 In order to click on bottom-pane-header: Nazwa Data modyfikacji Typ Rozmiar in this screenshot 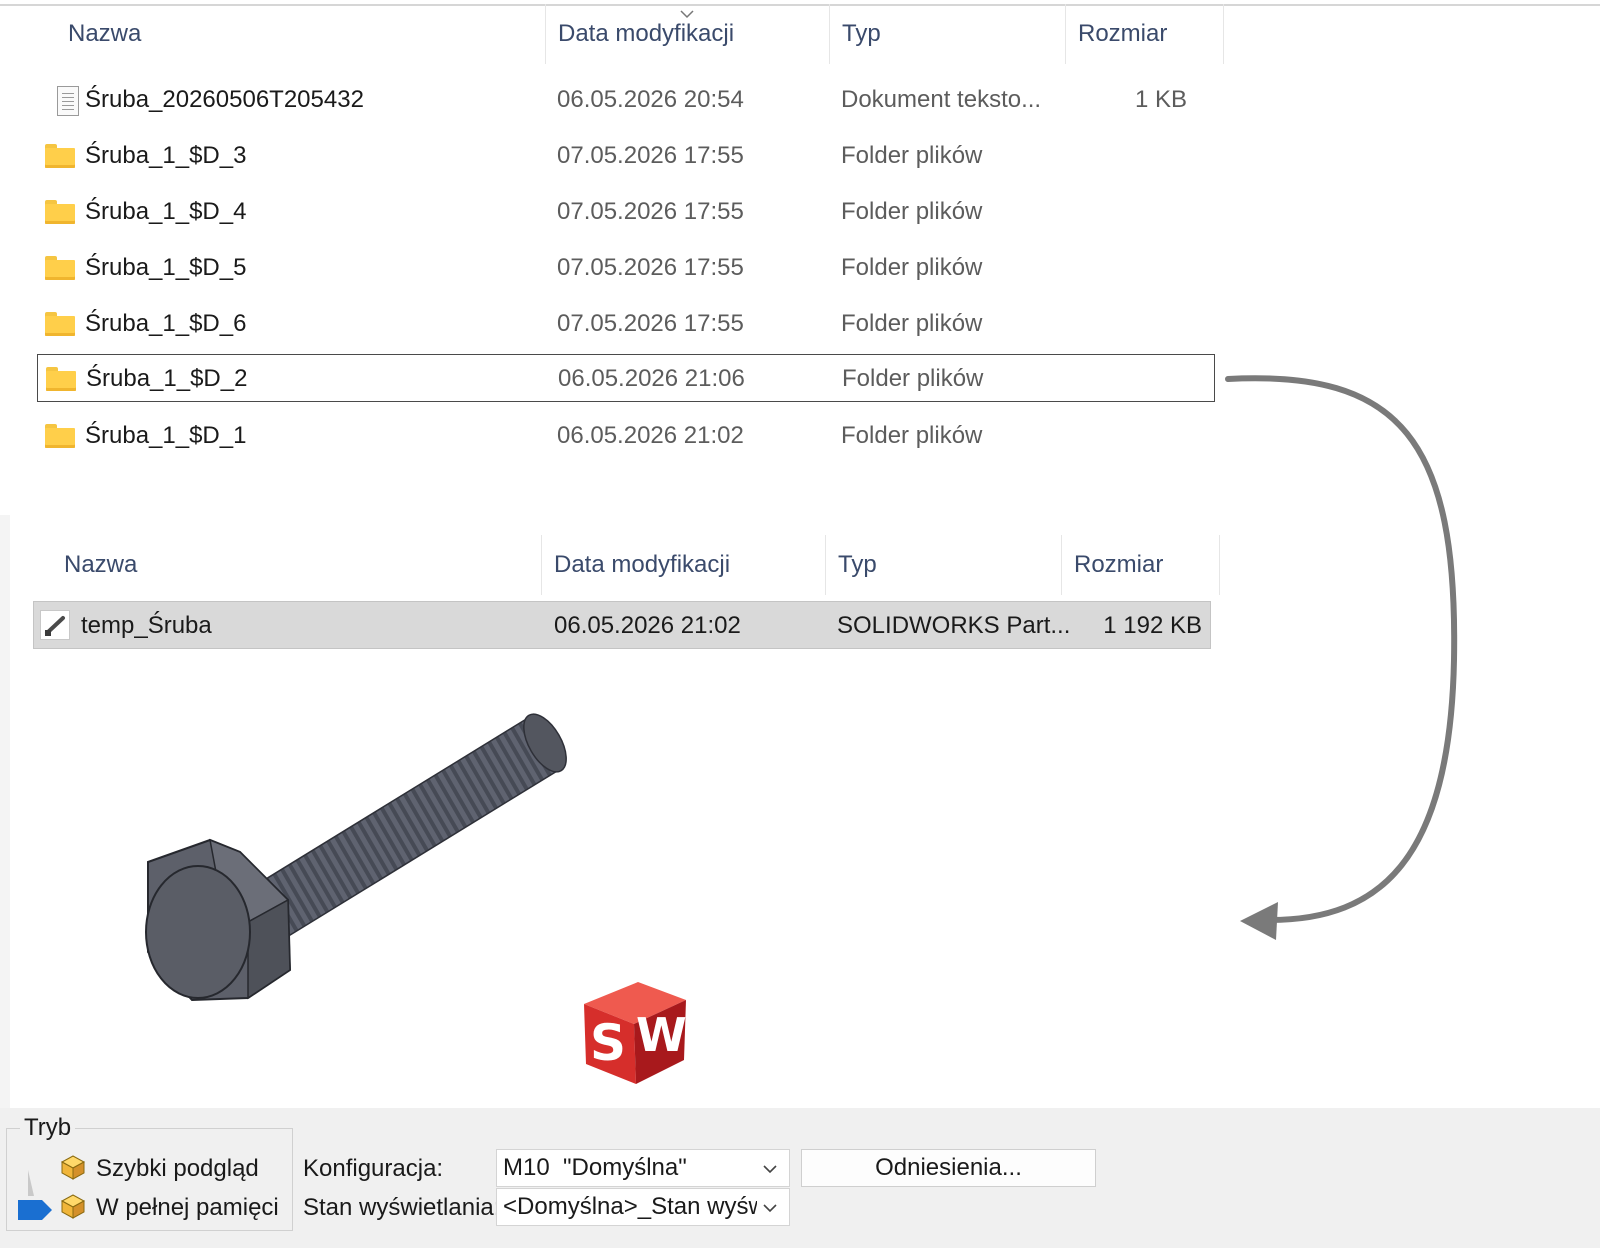, I will do `click(610, 565)`.